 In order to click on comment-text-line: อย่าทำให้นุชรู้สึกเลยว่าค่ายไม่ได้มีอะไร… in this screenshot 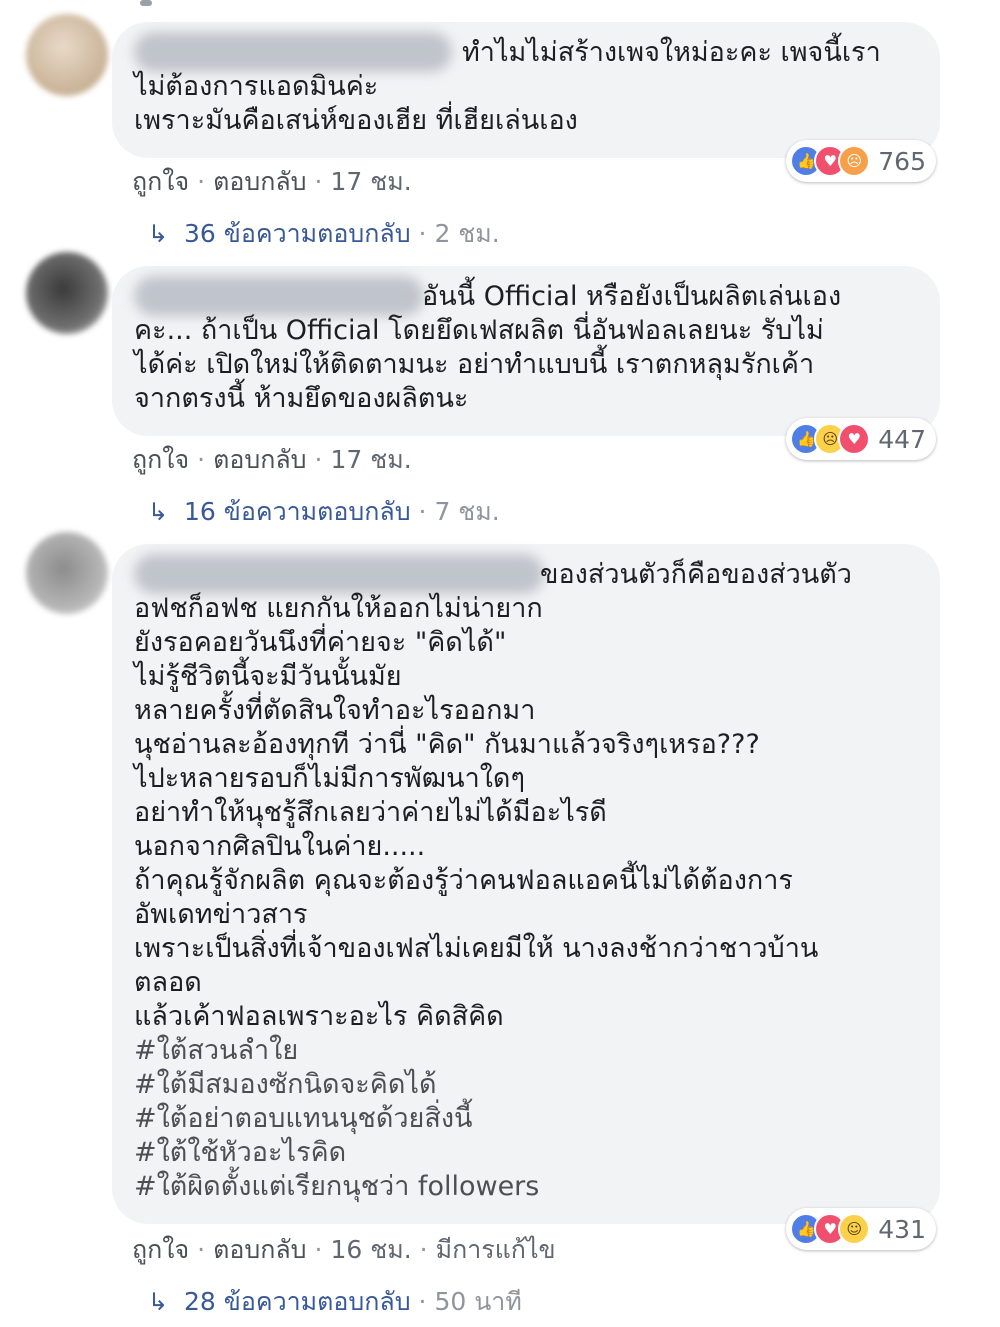, I will do `click(370, 812)`.